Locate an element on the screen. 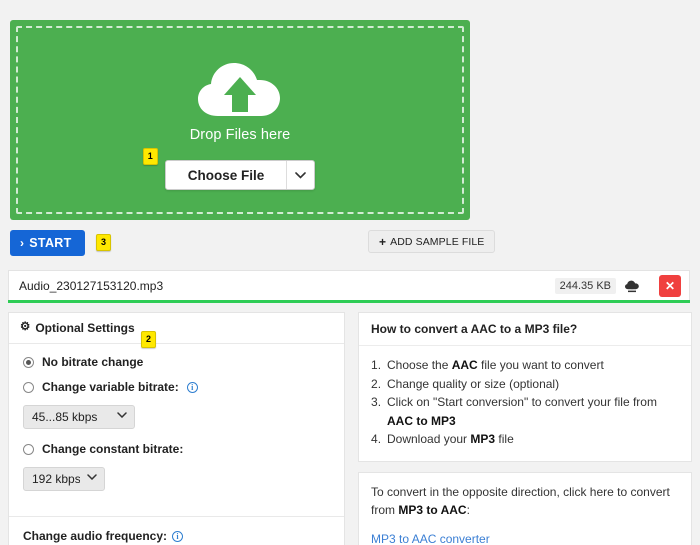 The image size is (700, 545). optional-settings-title: Optional Settings is located at coordinates (85, 328).